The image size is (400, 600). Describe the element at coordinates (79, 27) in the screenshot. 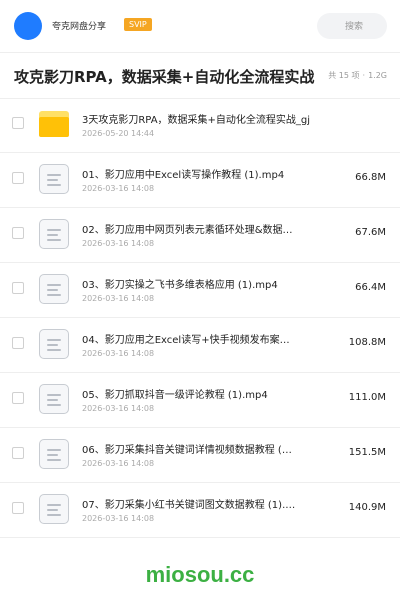

I see `brand-name: 夸克网盘分享` at that location.